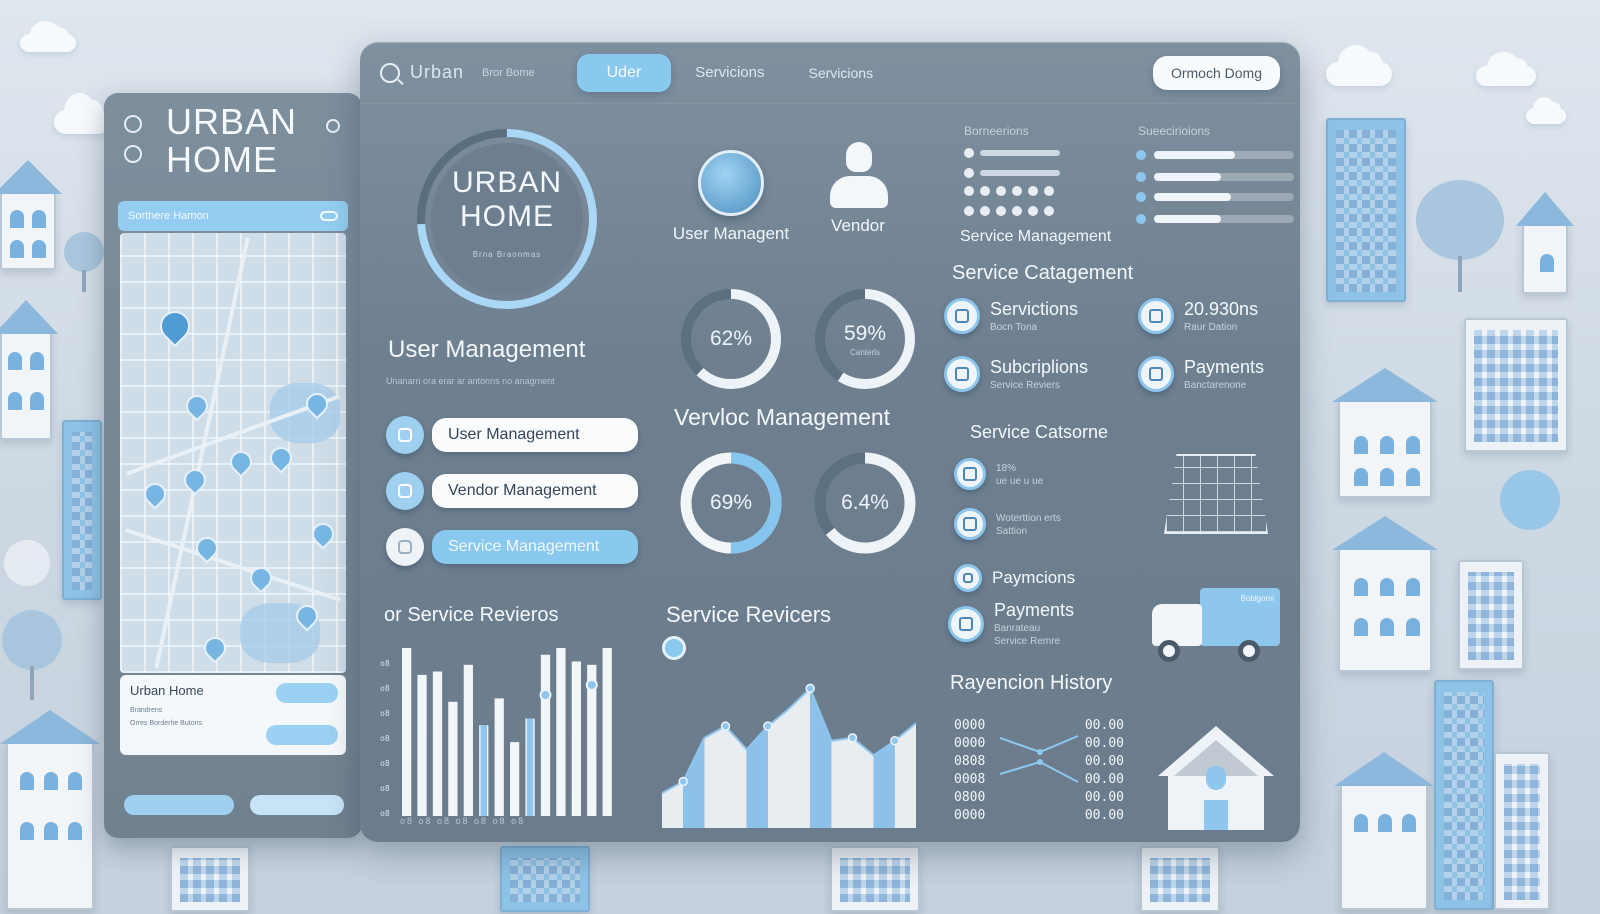 This screenshot has width=1600, height=914. What do you see at coordinates (865, 339) in the screenshot?
I see `donut-chart-vendor: 59% Canterls` at bounding box center [865, 339].